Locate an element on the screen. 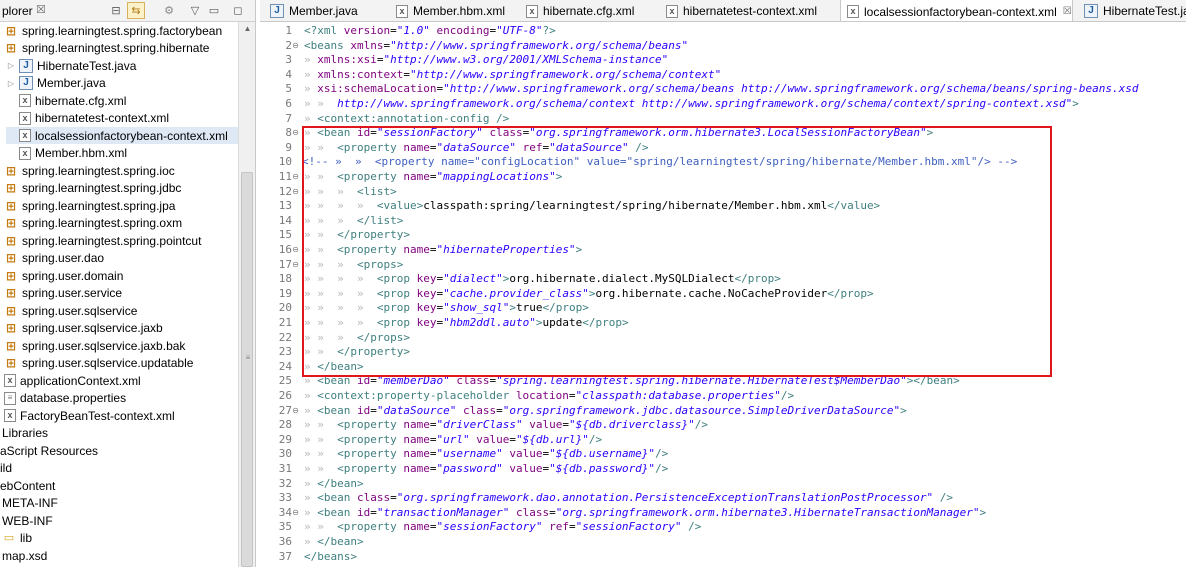  maximize-icon: ◻ is located at coordinates (238, 10).